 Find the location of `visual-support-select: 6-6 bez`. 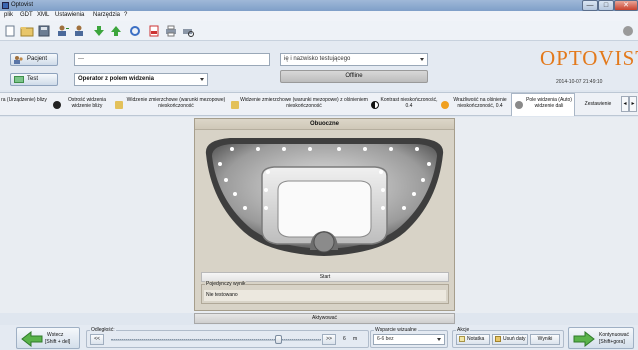

visual-support-select: 6-6 bez is located at coordinates (409, 339).